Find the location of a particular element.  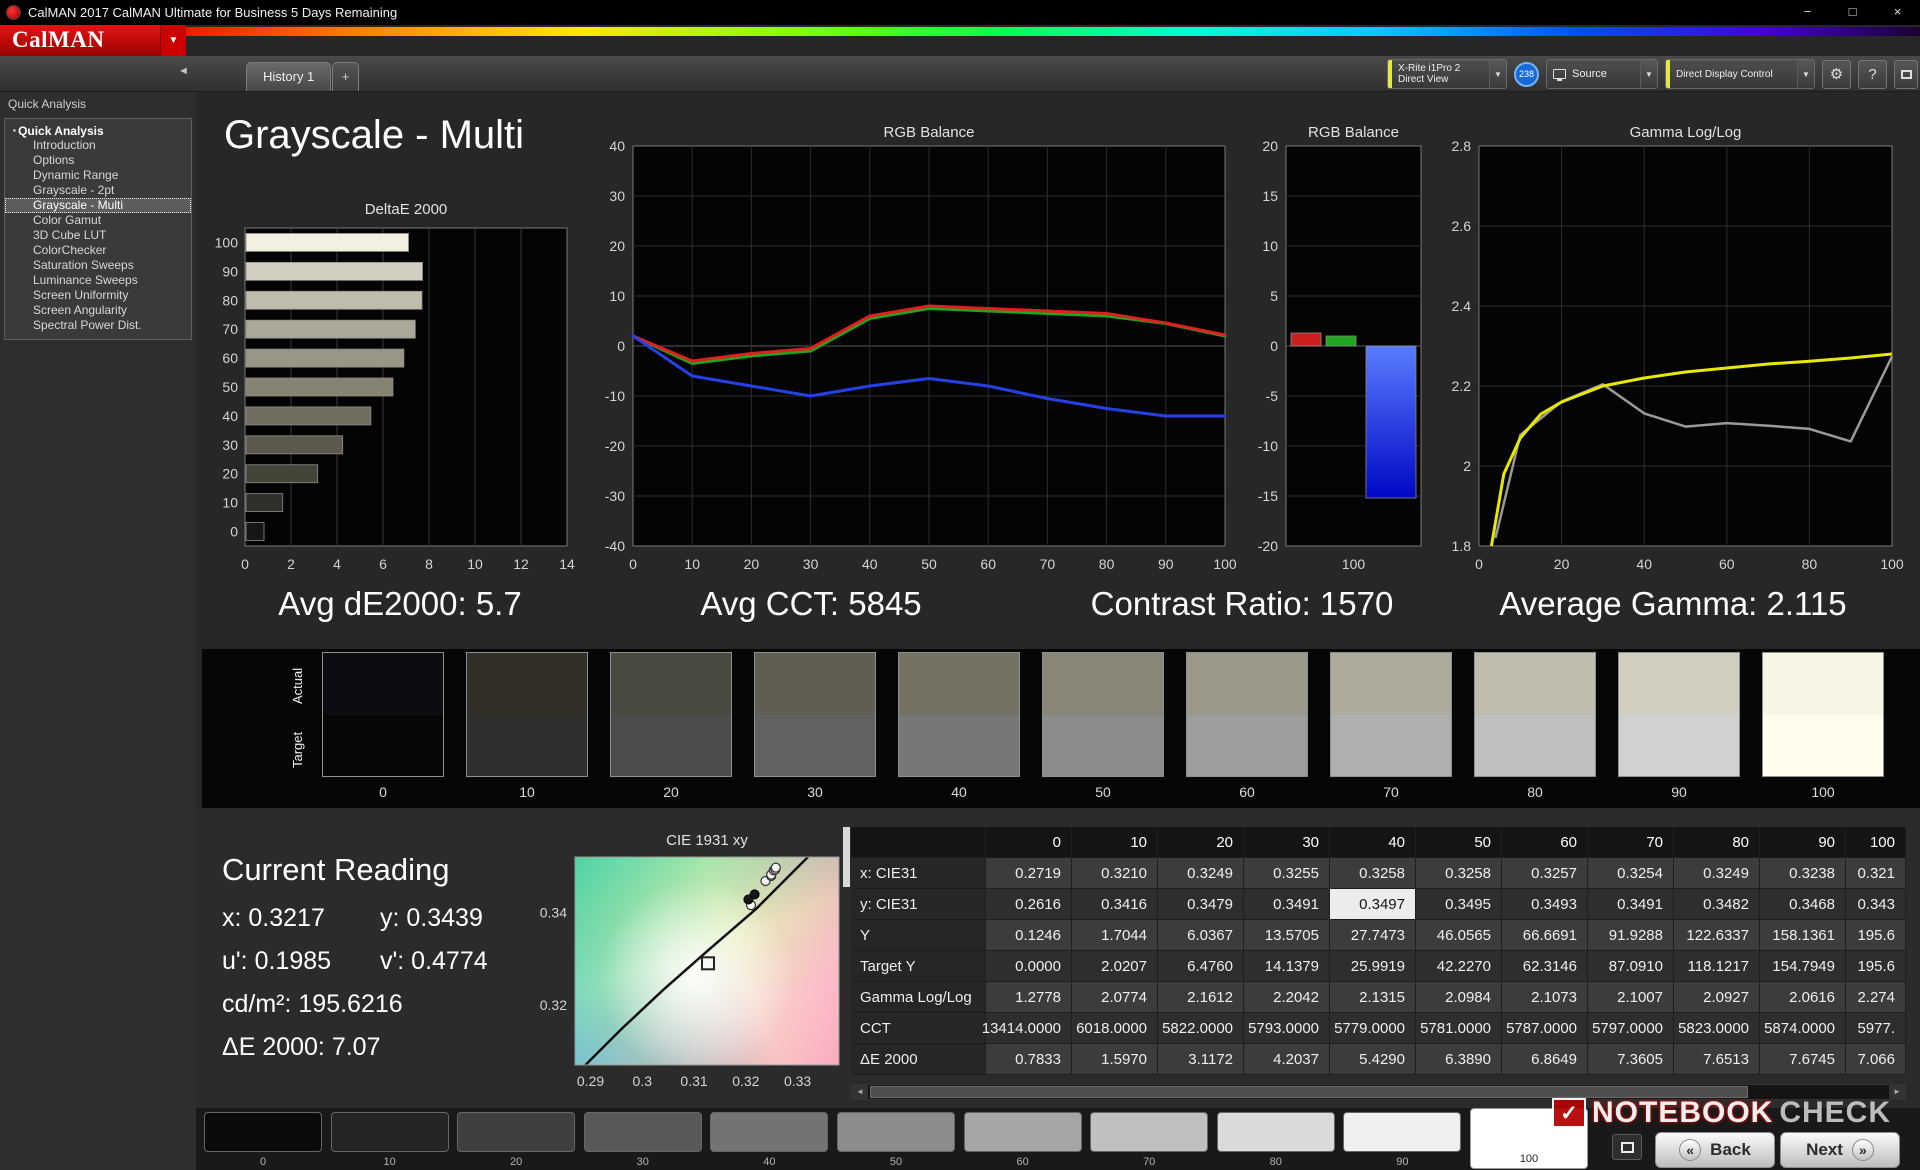

table-cell: 0.7833 is located at coordinates (1029, 1059).